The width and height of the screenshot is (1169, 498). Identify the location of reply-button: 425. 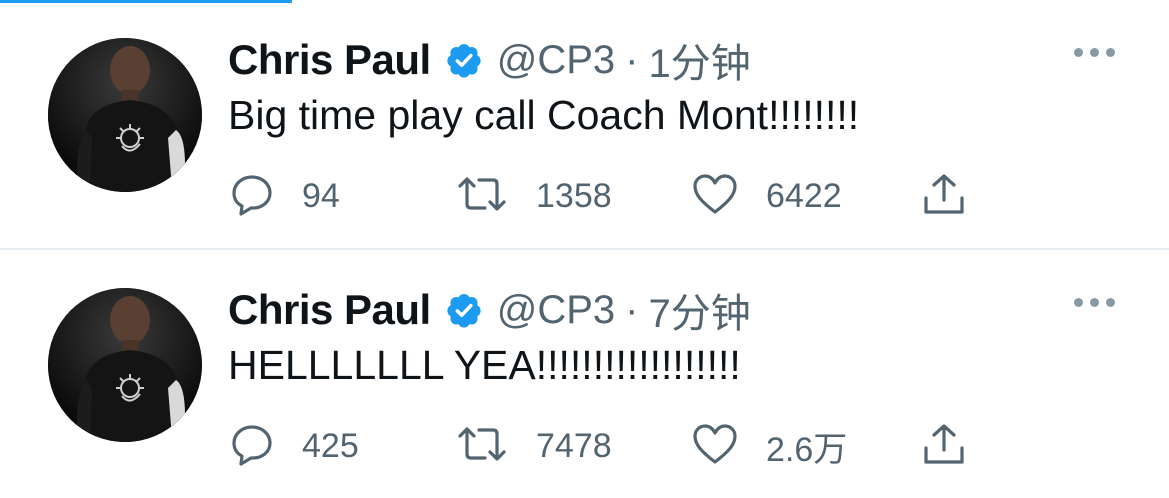
(293, 446).